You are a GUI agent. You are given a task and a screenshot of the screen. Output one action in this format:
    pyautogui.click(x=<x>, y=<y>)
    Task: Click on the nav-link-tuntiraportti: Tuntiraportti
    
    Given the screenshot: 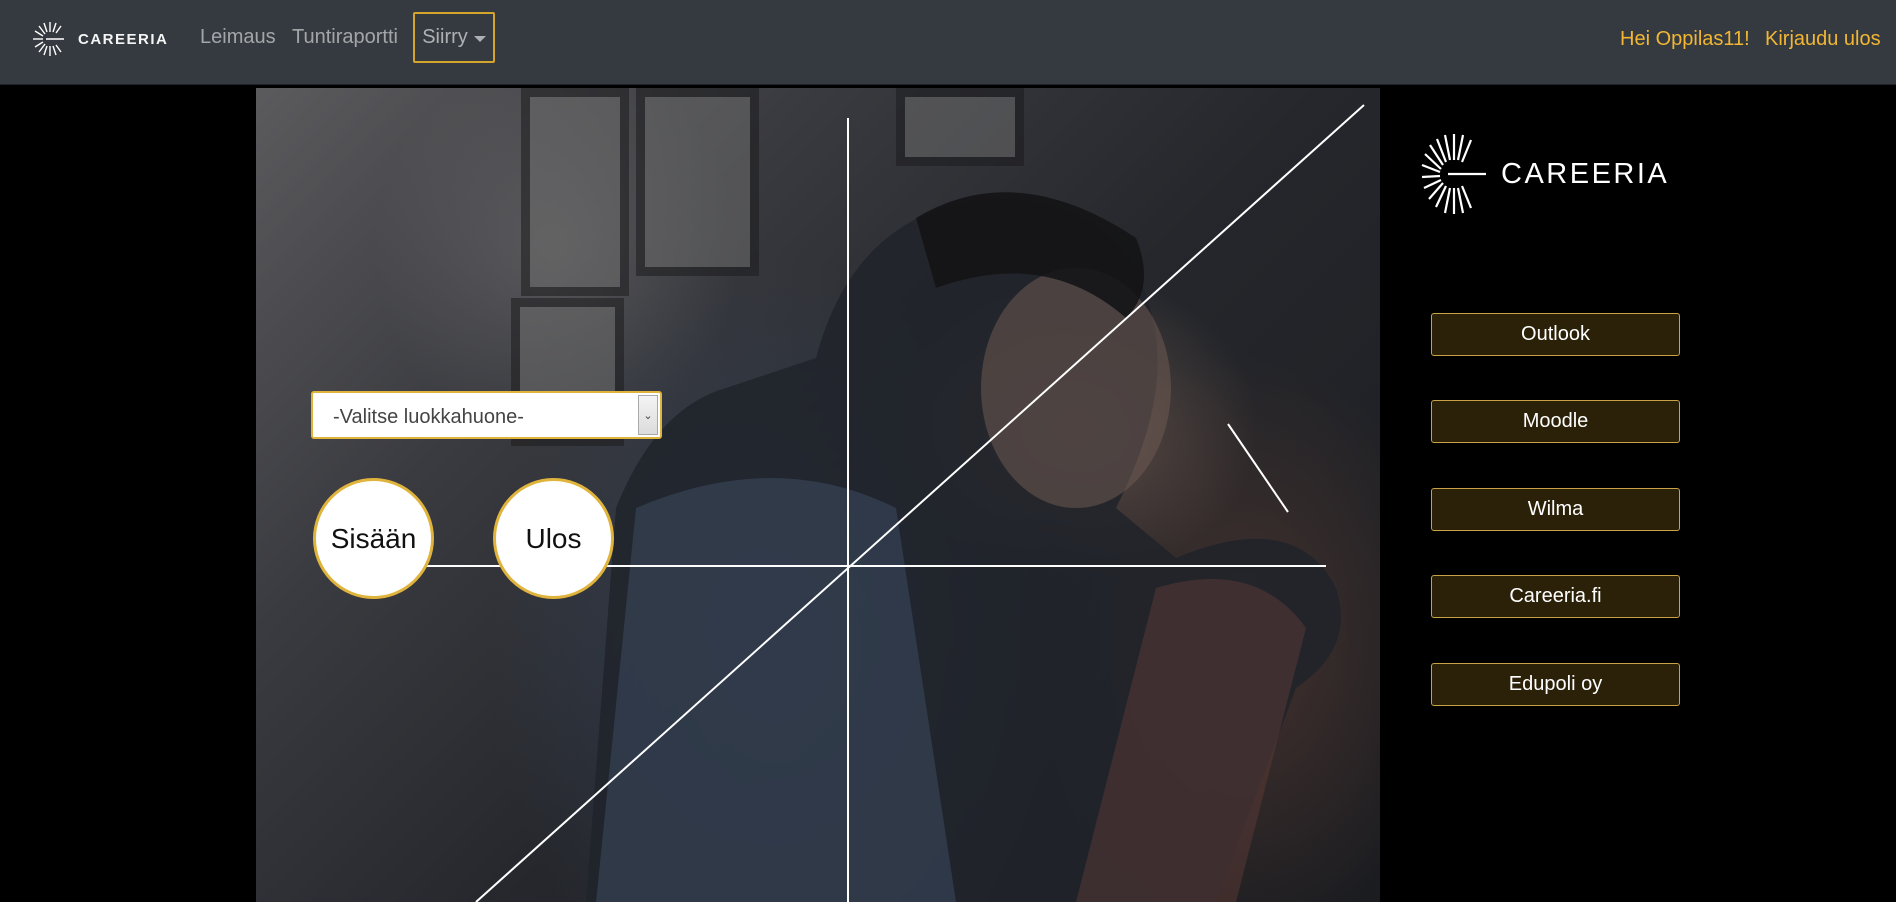 What is the action you would take?
    pyautogui.click(x=345, y=37)
    